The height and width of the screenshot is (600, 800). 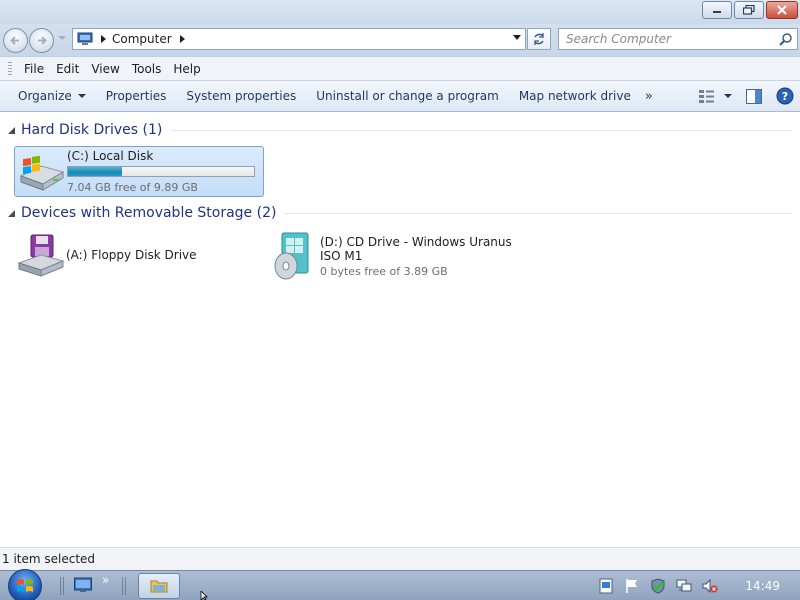 I want to click on back-button, so click(x=15, y=40).